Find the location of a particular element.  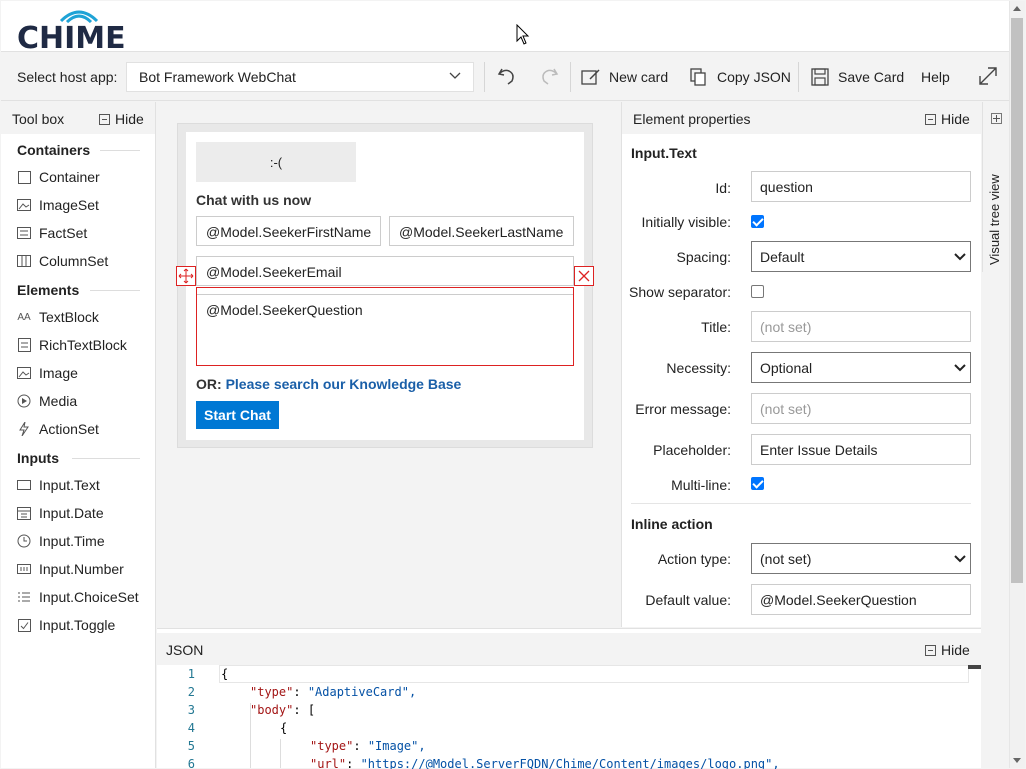

line-number: 5 is located at coordinates (191, 746).